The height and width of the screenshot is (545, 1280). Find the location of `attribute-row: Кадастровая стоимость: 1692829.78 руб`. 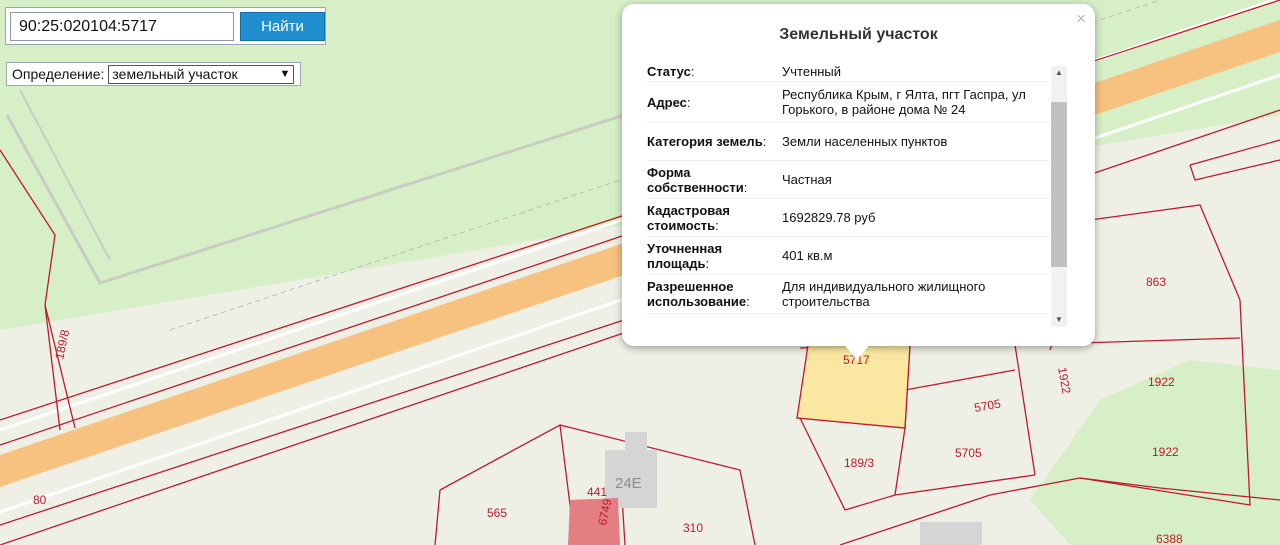

attribute-row: Кадастровая стоимость: 1692829.78 руб is located at coordinates (848, 218).